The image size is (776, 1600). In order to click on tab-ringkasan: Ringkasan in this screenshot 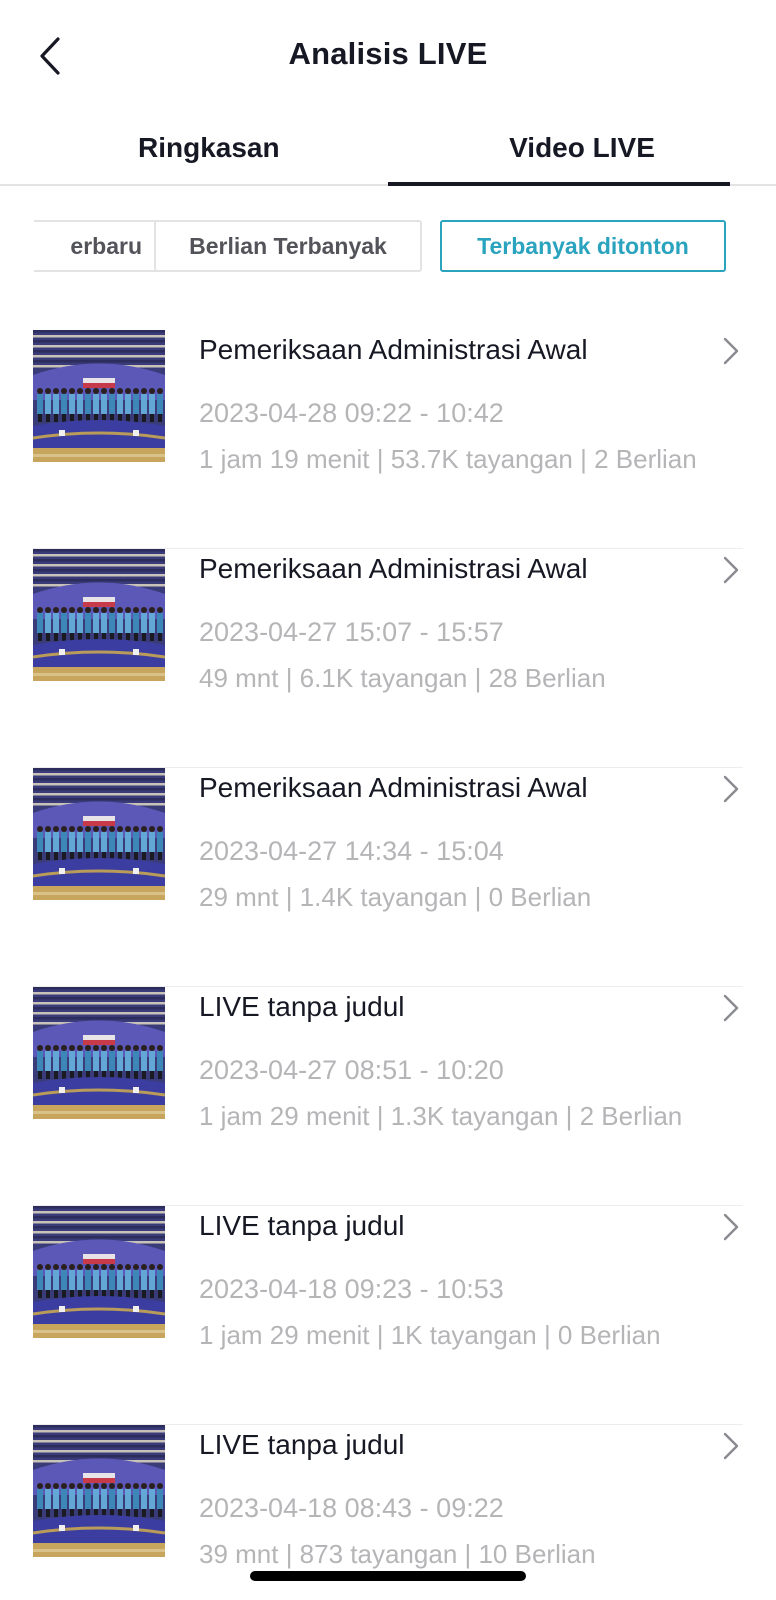, I will do `click(194, 148)`.